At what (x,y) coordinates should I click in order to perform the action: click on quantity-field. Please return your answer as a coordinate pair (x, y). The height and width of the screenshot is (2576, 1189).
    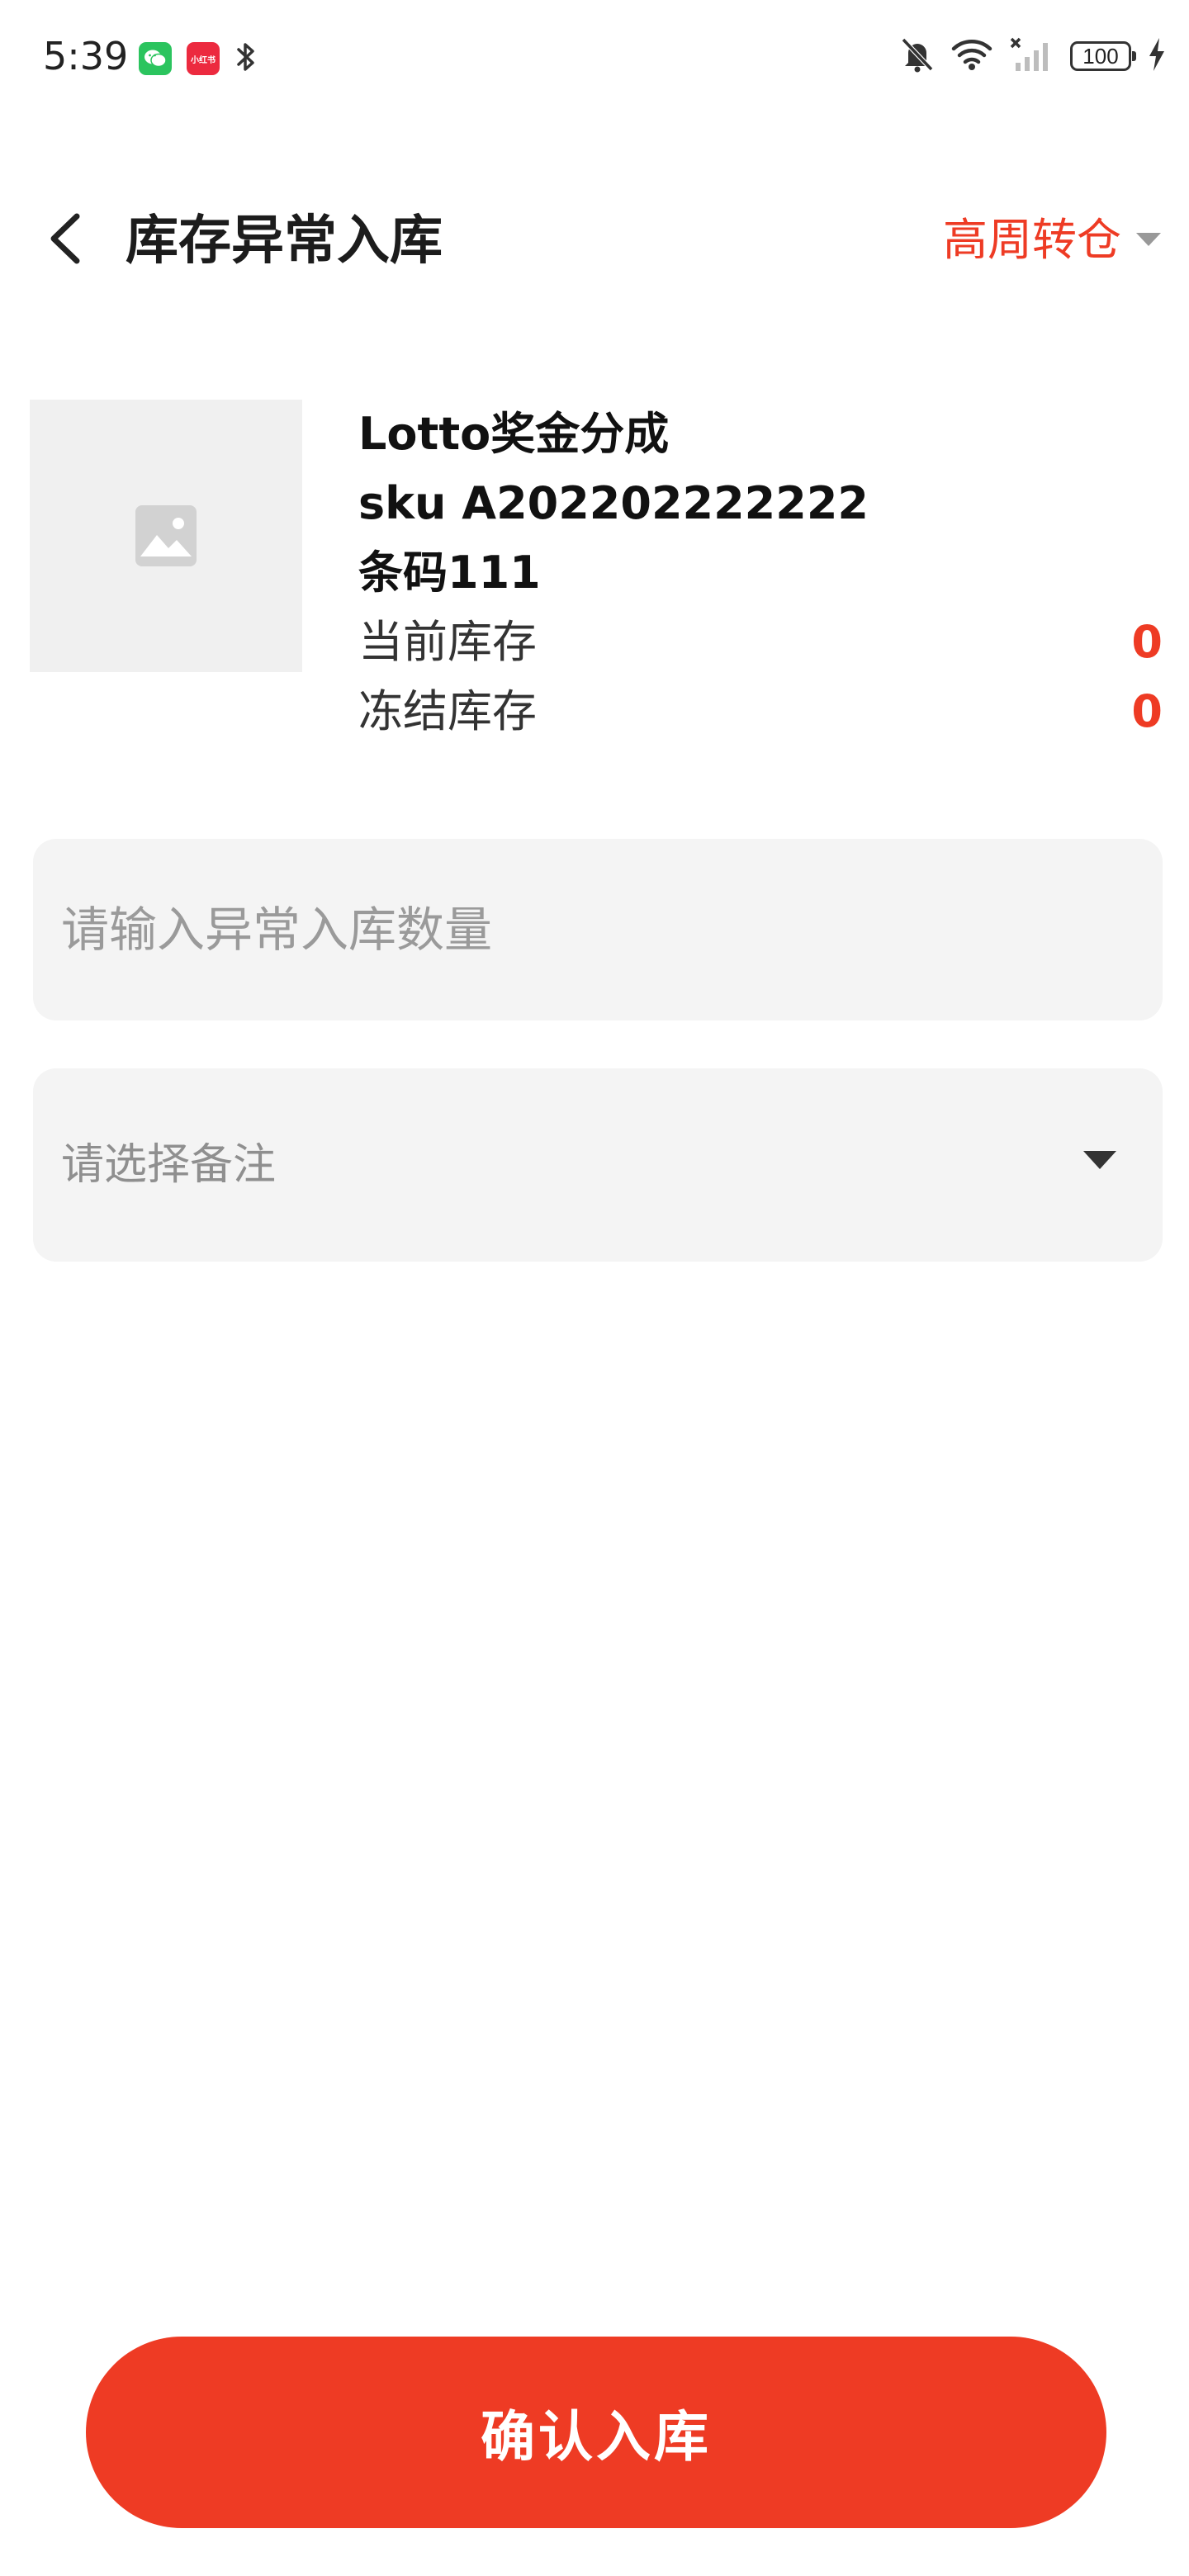
    Looking at the image, I should click on (598, 929).